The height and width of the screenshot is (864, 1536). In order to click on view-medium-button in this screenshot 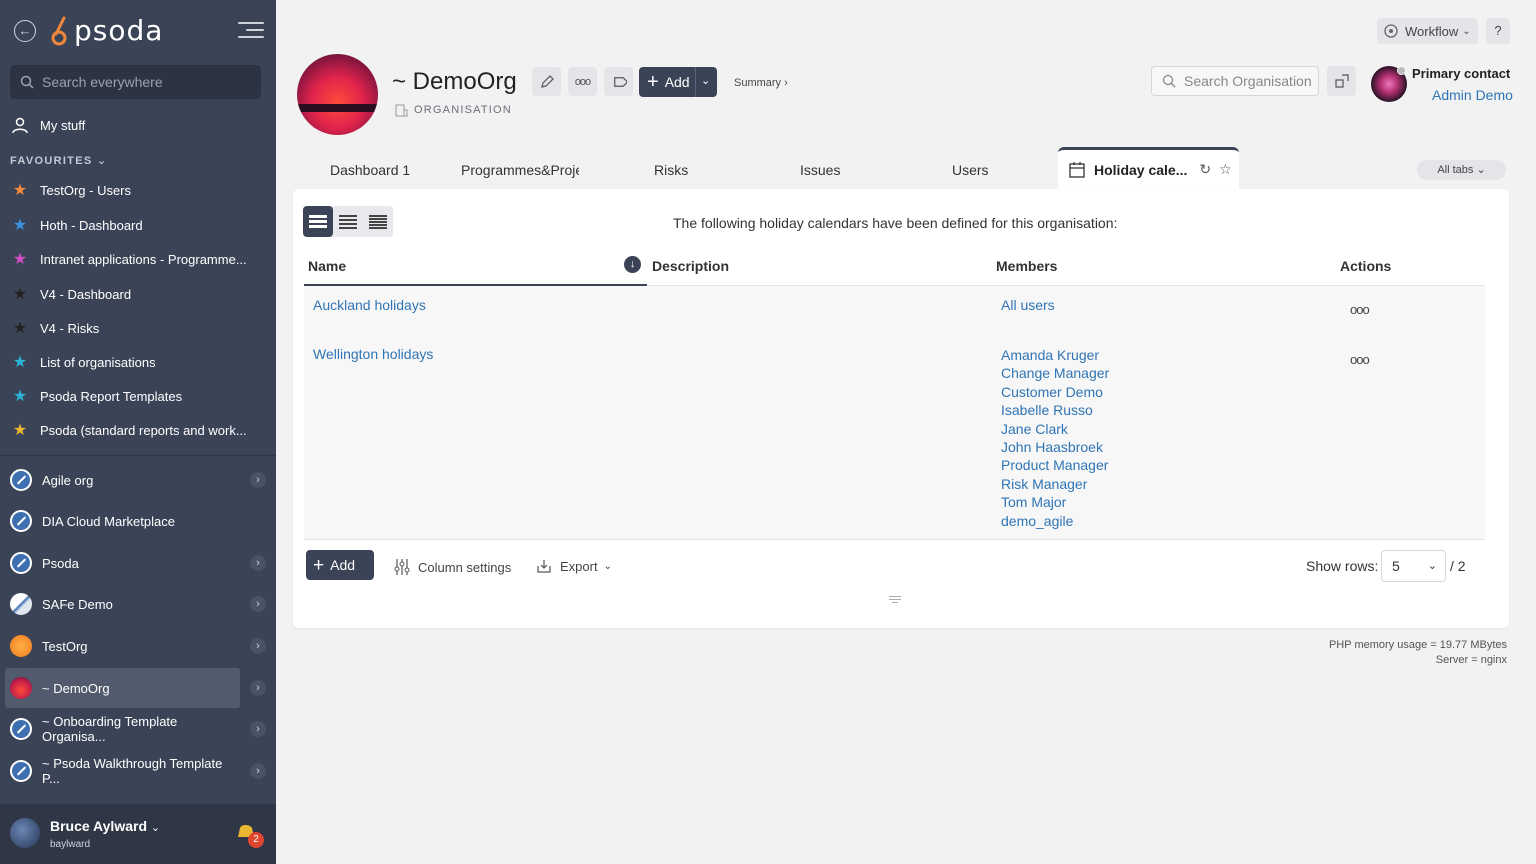, I will do `click(348, 221)`.